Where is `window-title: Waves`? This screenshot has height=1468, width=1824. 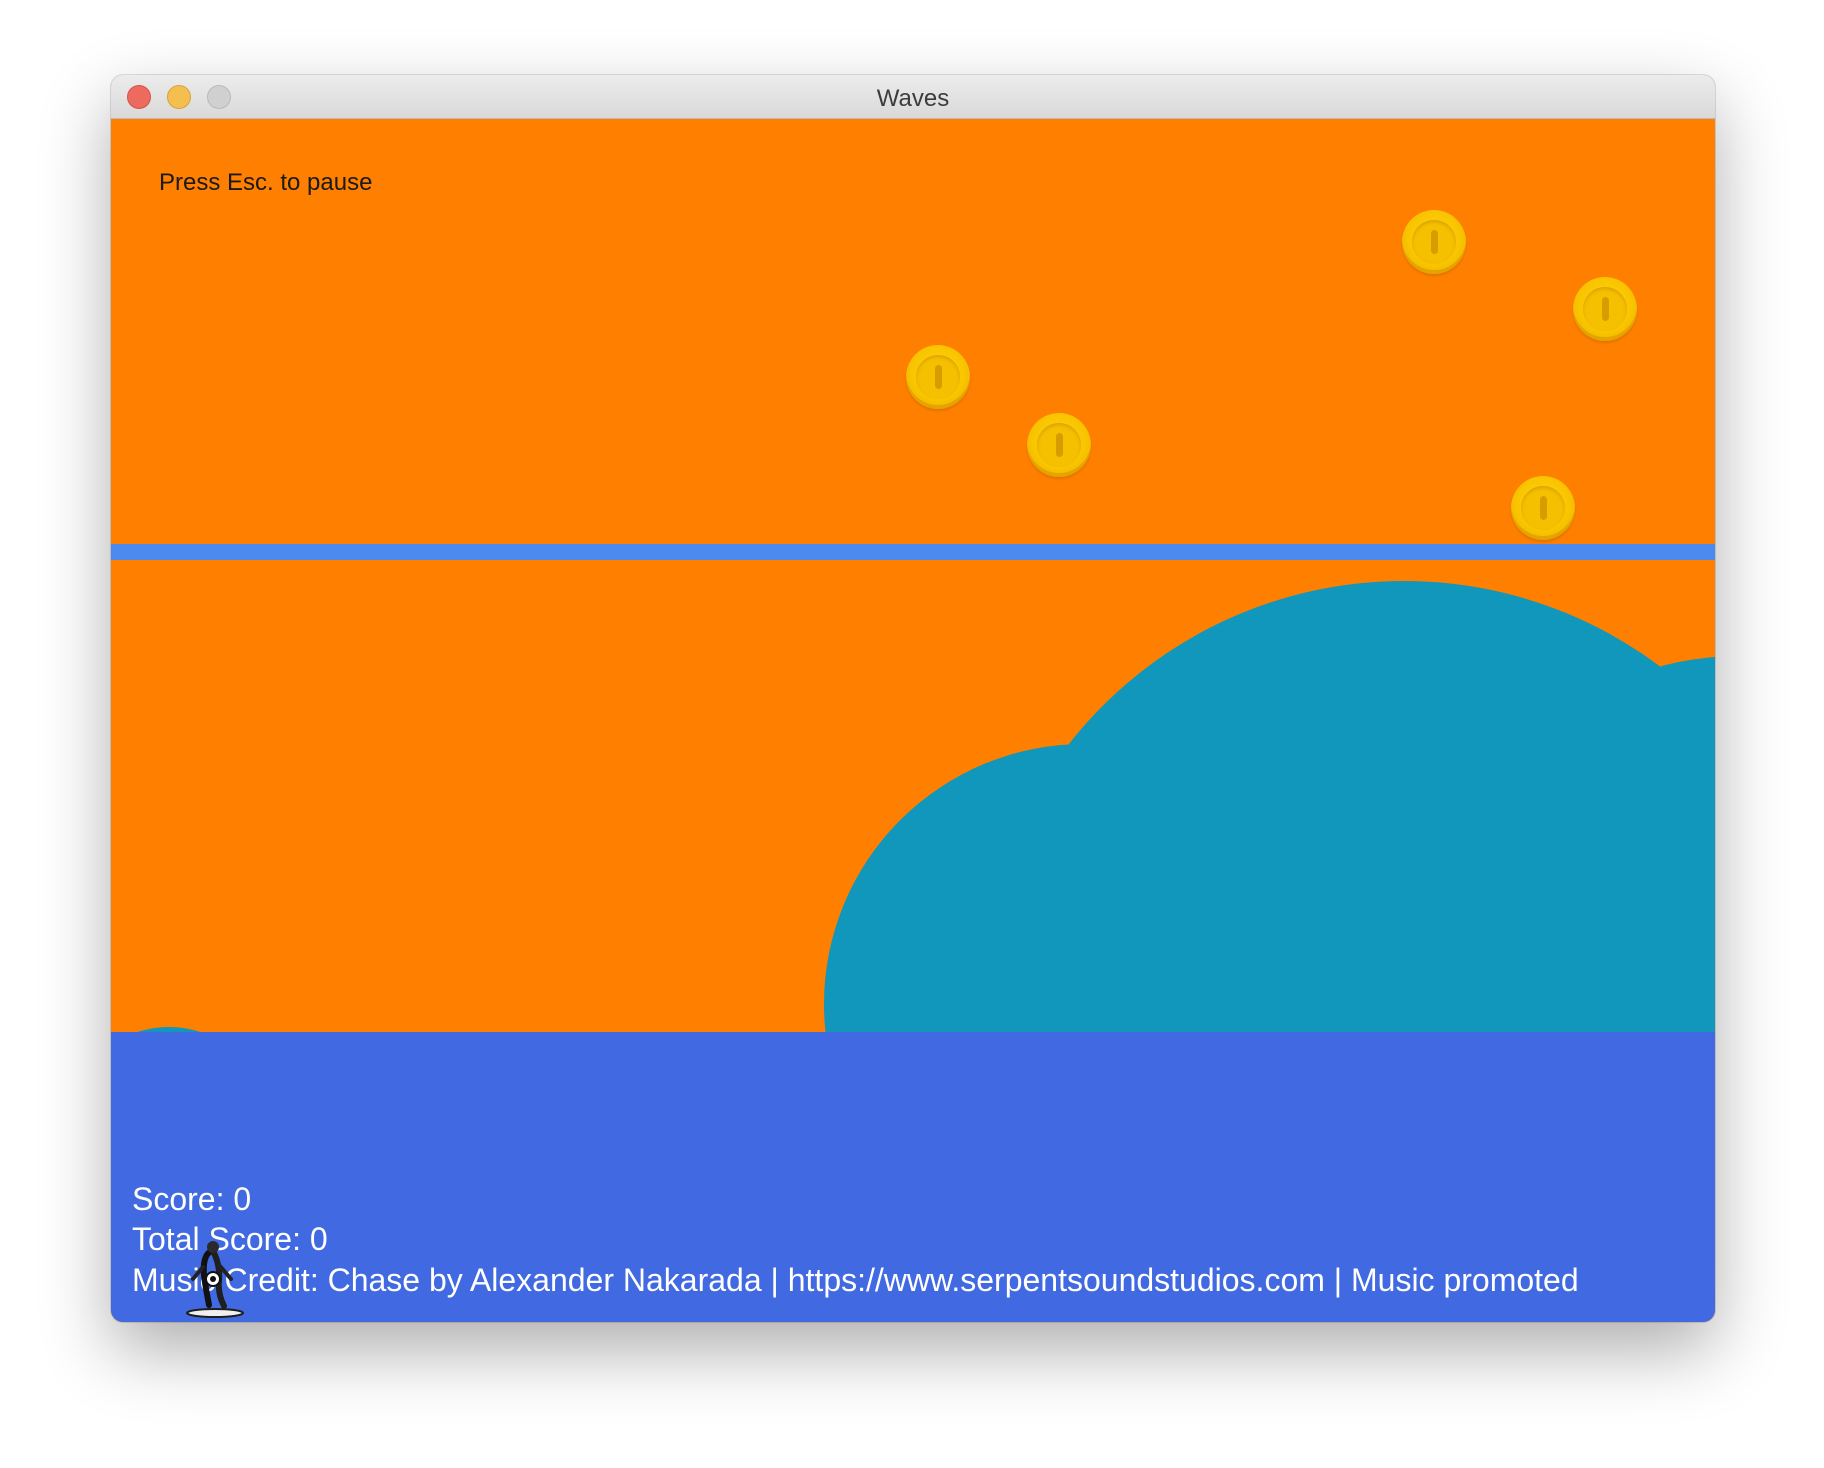 window-title: Waves is located at coordinates (913, 98).